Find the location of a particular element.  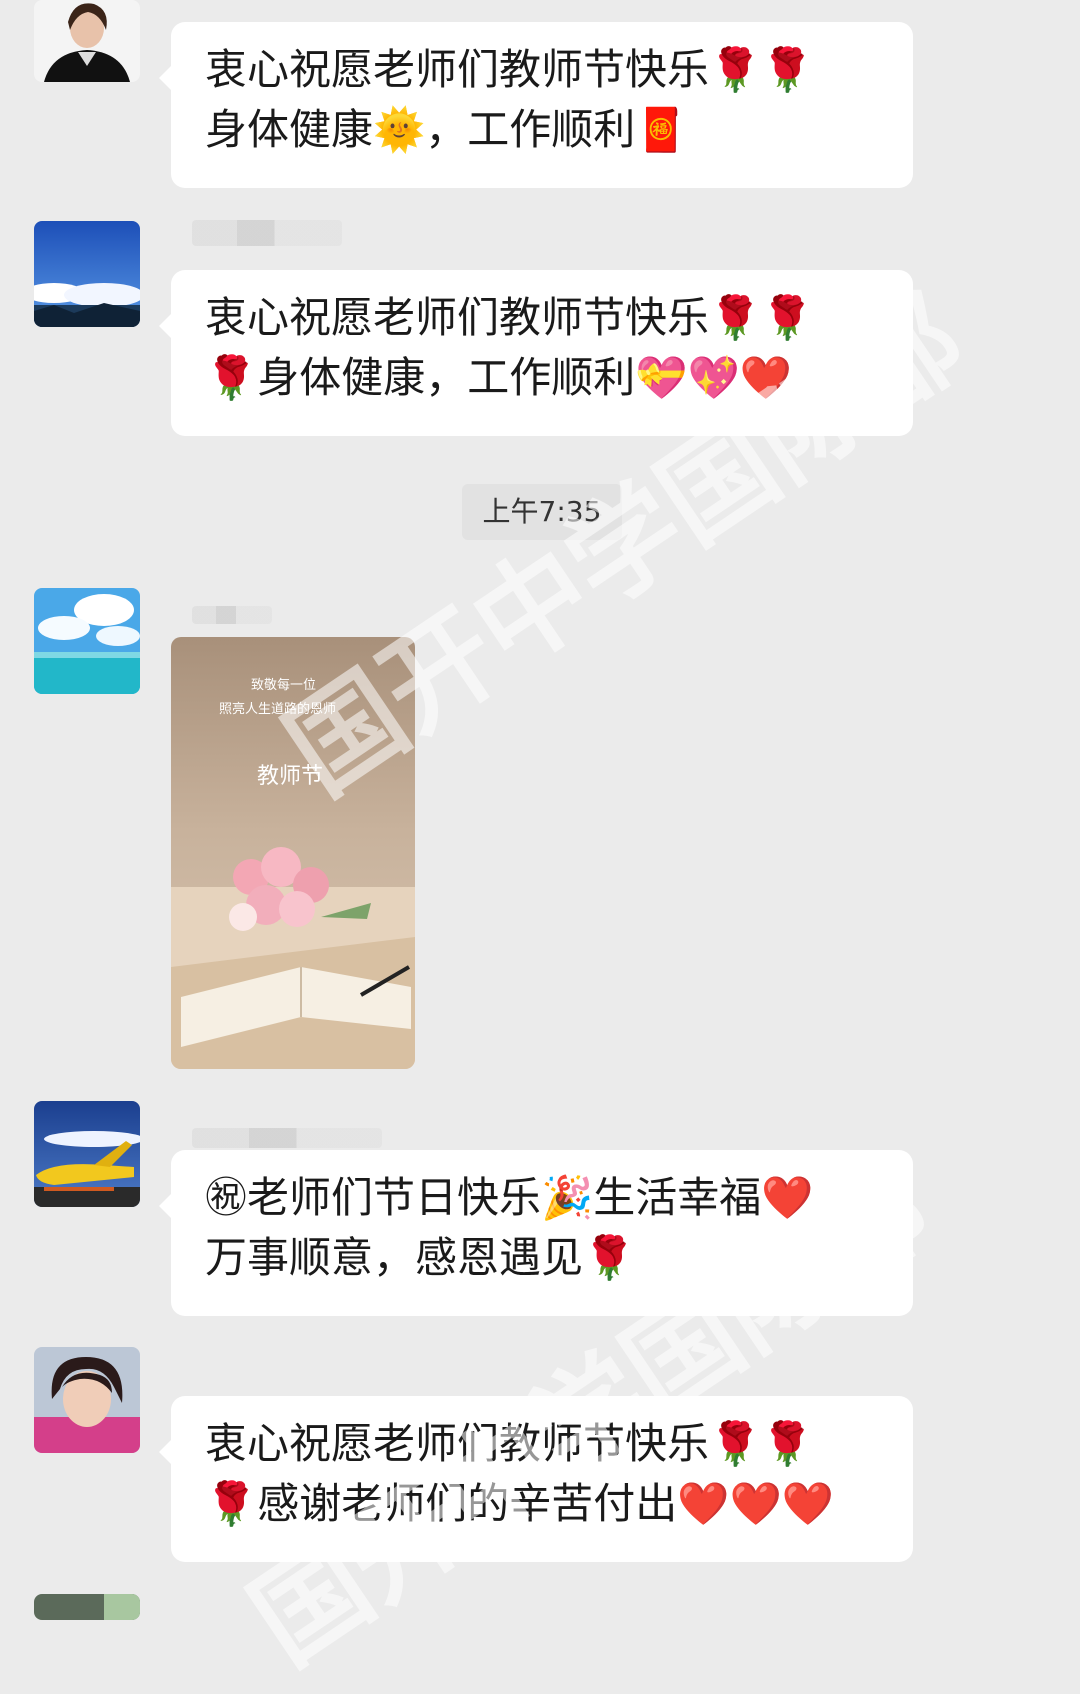

message-text: 身体健康🌞，工作顺利🧧 is located at coordinates (446, 129).